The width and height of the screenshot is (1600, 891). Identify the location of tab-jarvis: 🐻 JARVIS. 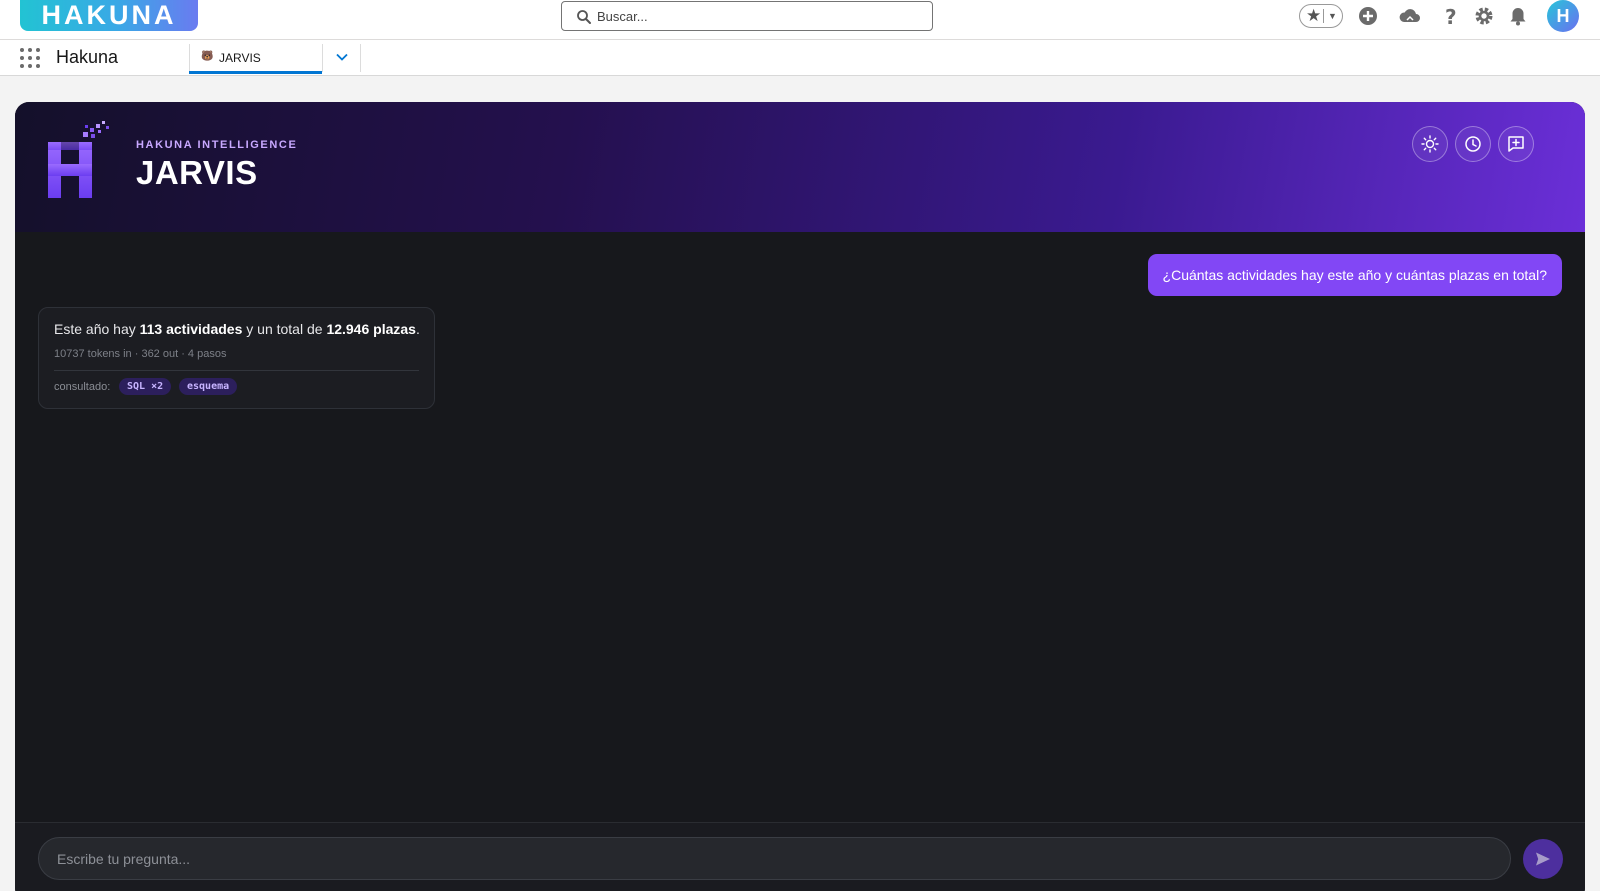
(255, 57).